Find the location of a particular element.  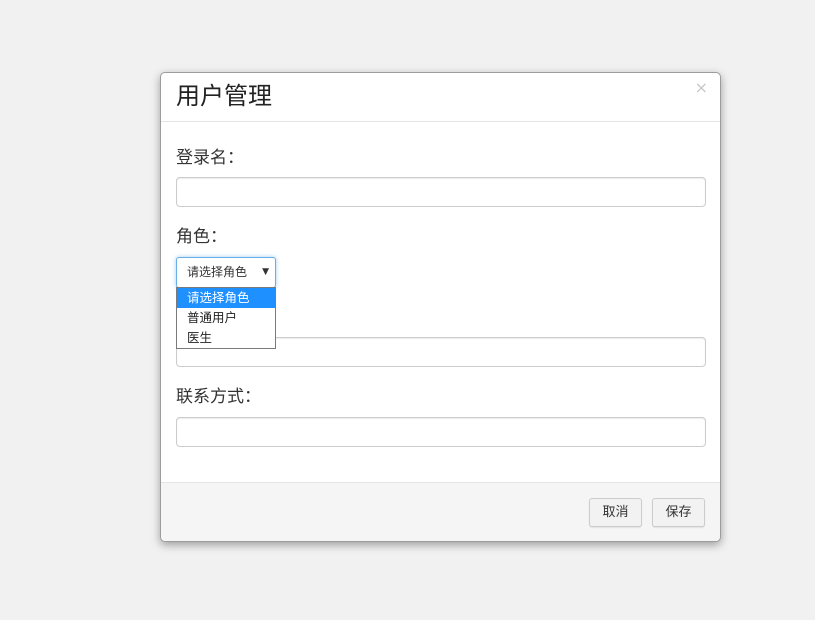

dialog-footer: 取消 保存 is located at coordinates (440, 511).